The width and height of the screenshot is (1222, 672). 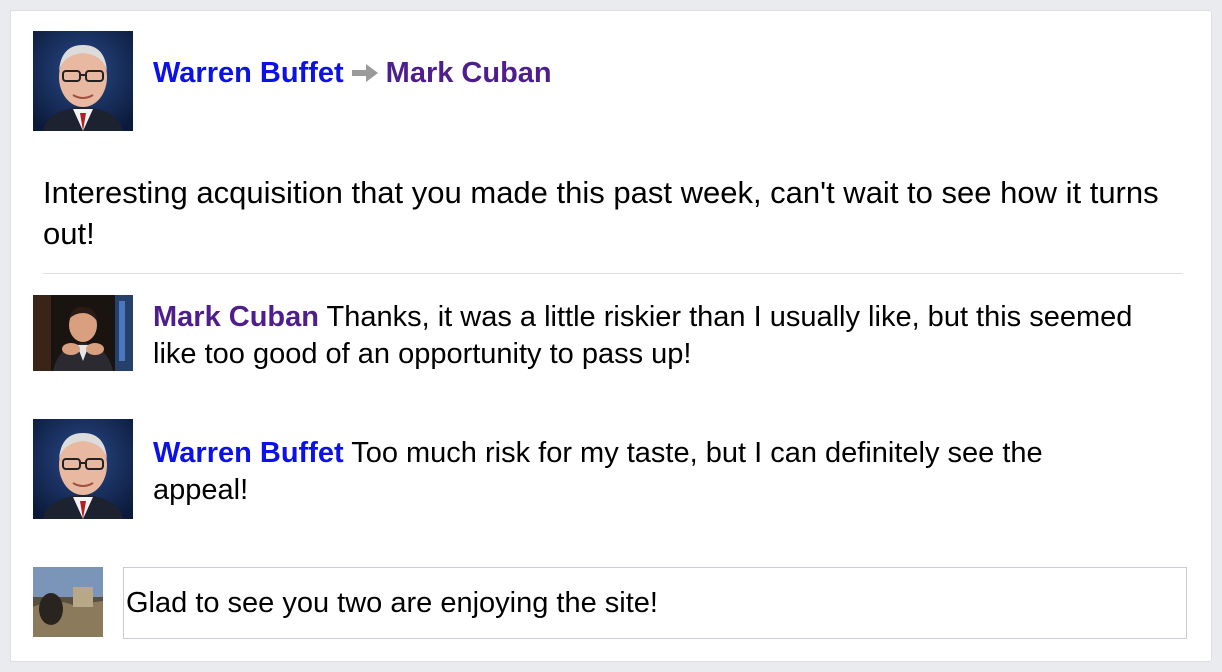 I want to click on reply-input, so click(x=655, y=603).